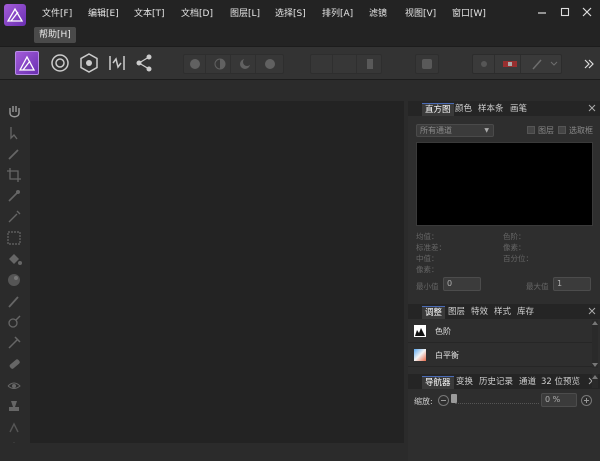 This screenshot has width=600, height=461. What do you see at coordinates (14, 112) in the screenshot?
I see `hand-tool-icon` at bounding box center [14, 112].